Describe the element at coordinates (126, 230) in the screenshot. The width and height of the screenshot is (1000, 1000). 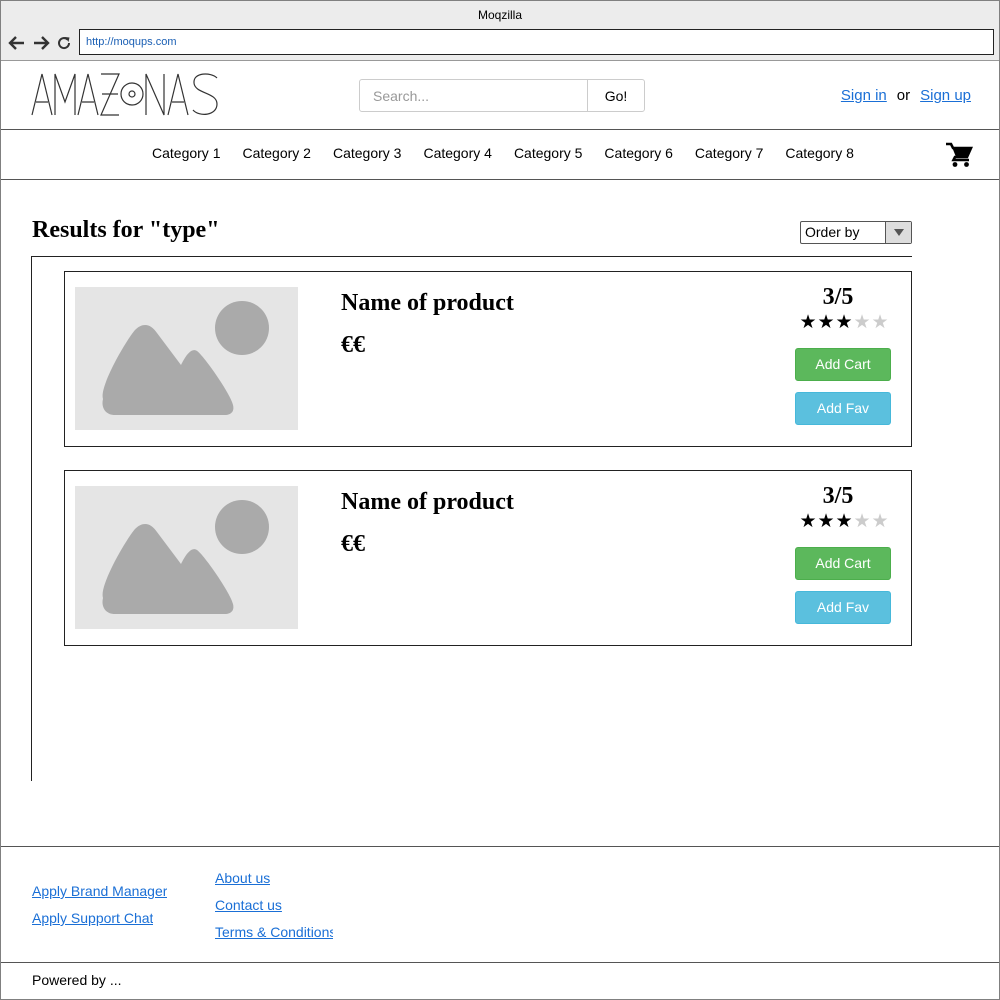
I see `results-title: Results for "type"` at that location.